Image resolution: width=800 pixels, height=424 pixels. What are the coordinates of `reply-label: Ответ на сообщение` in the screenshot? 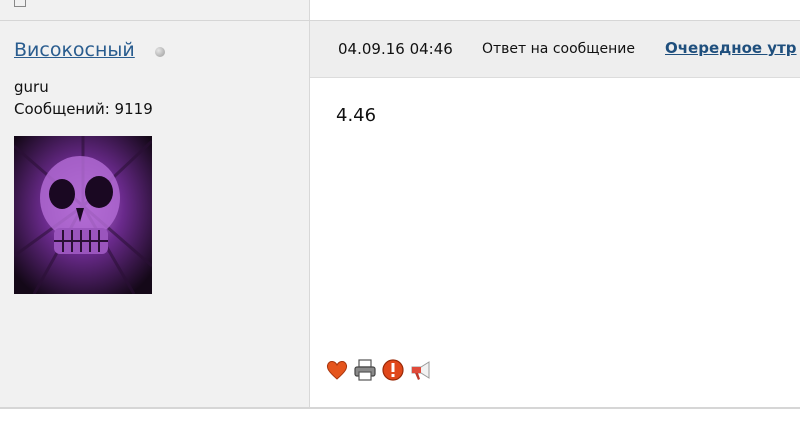 It's located at (558, 49).